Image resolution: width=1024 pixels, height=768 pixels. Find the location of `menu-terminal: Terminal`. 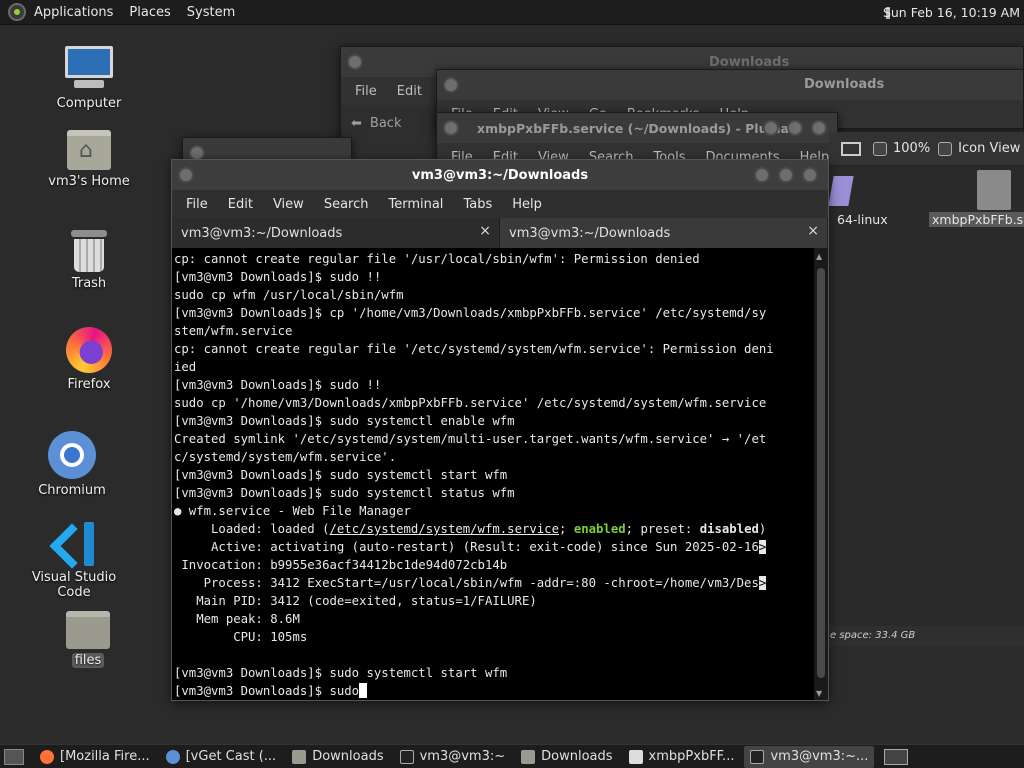

menu-terminal: Terminal is located at coordinates (415, 204).